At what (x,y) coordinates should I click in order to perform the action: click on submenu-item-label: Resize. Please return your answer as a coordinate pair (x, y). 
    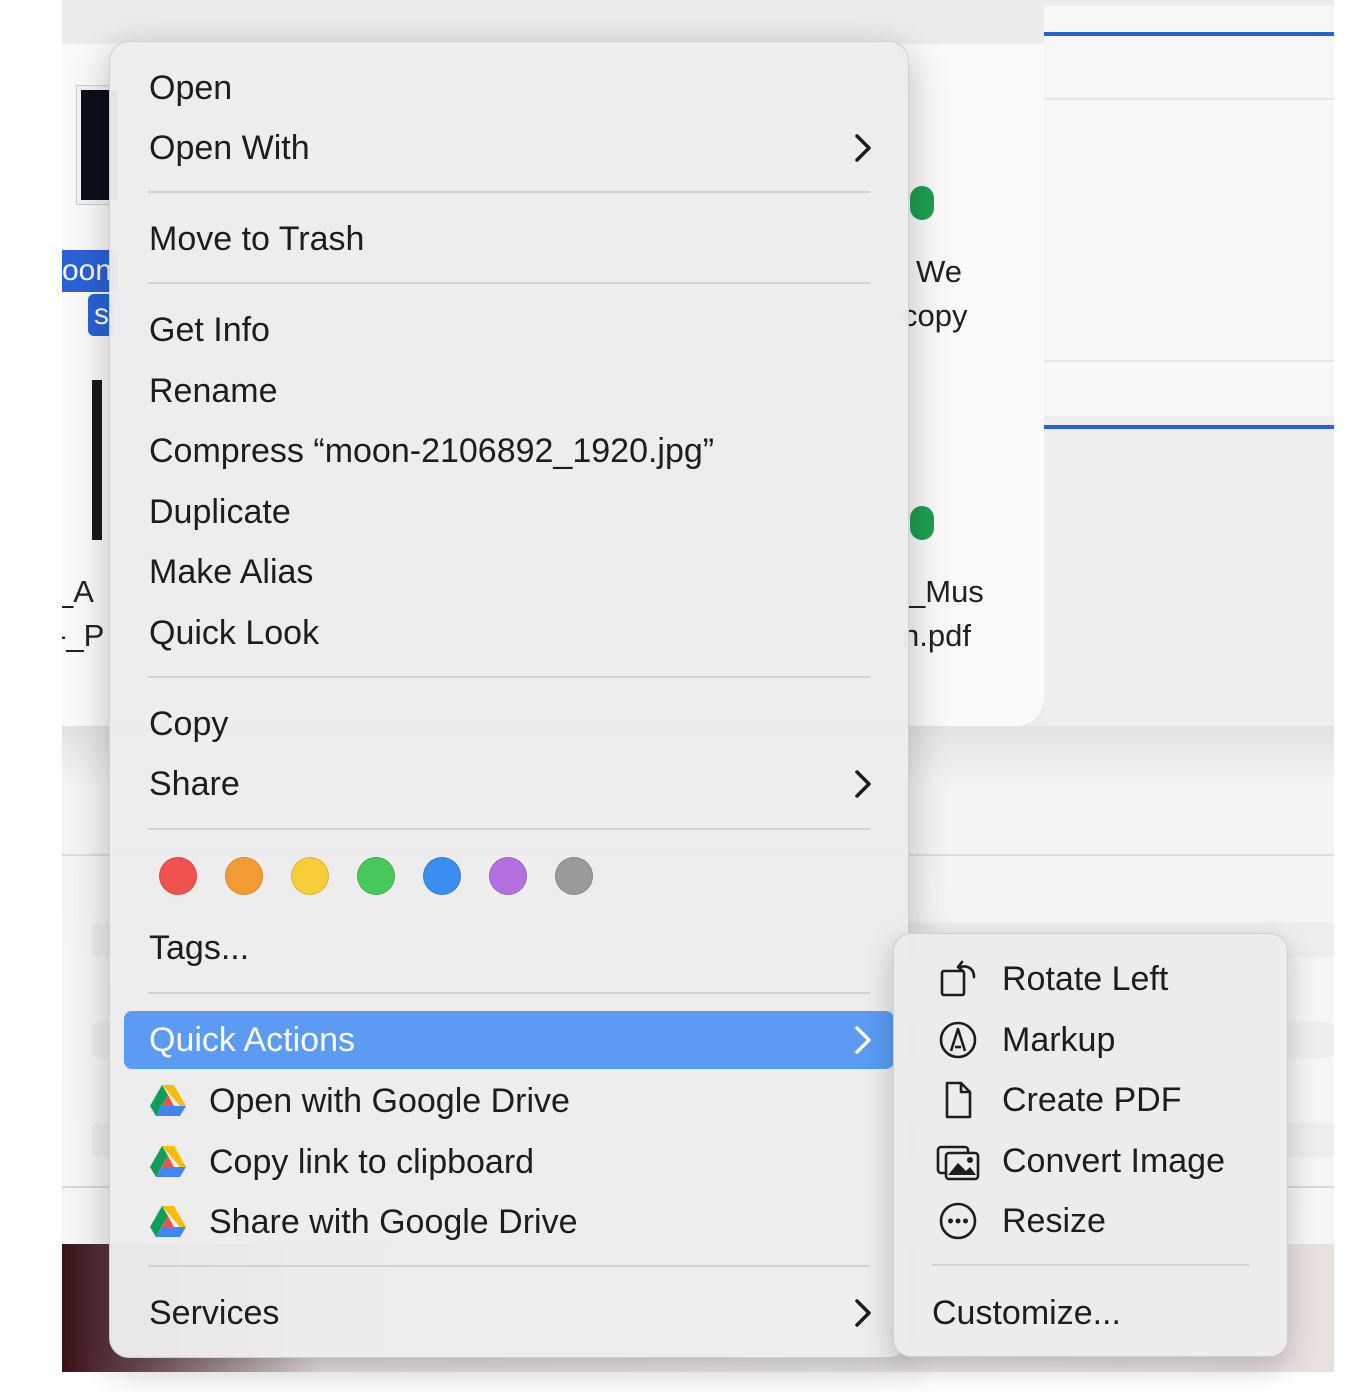
    Looking at the image, I should click on (1054, 1220).